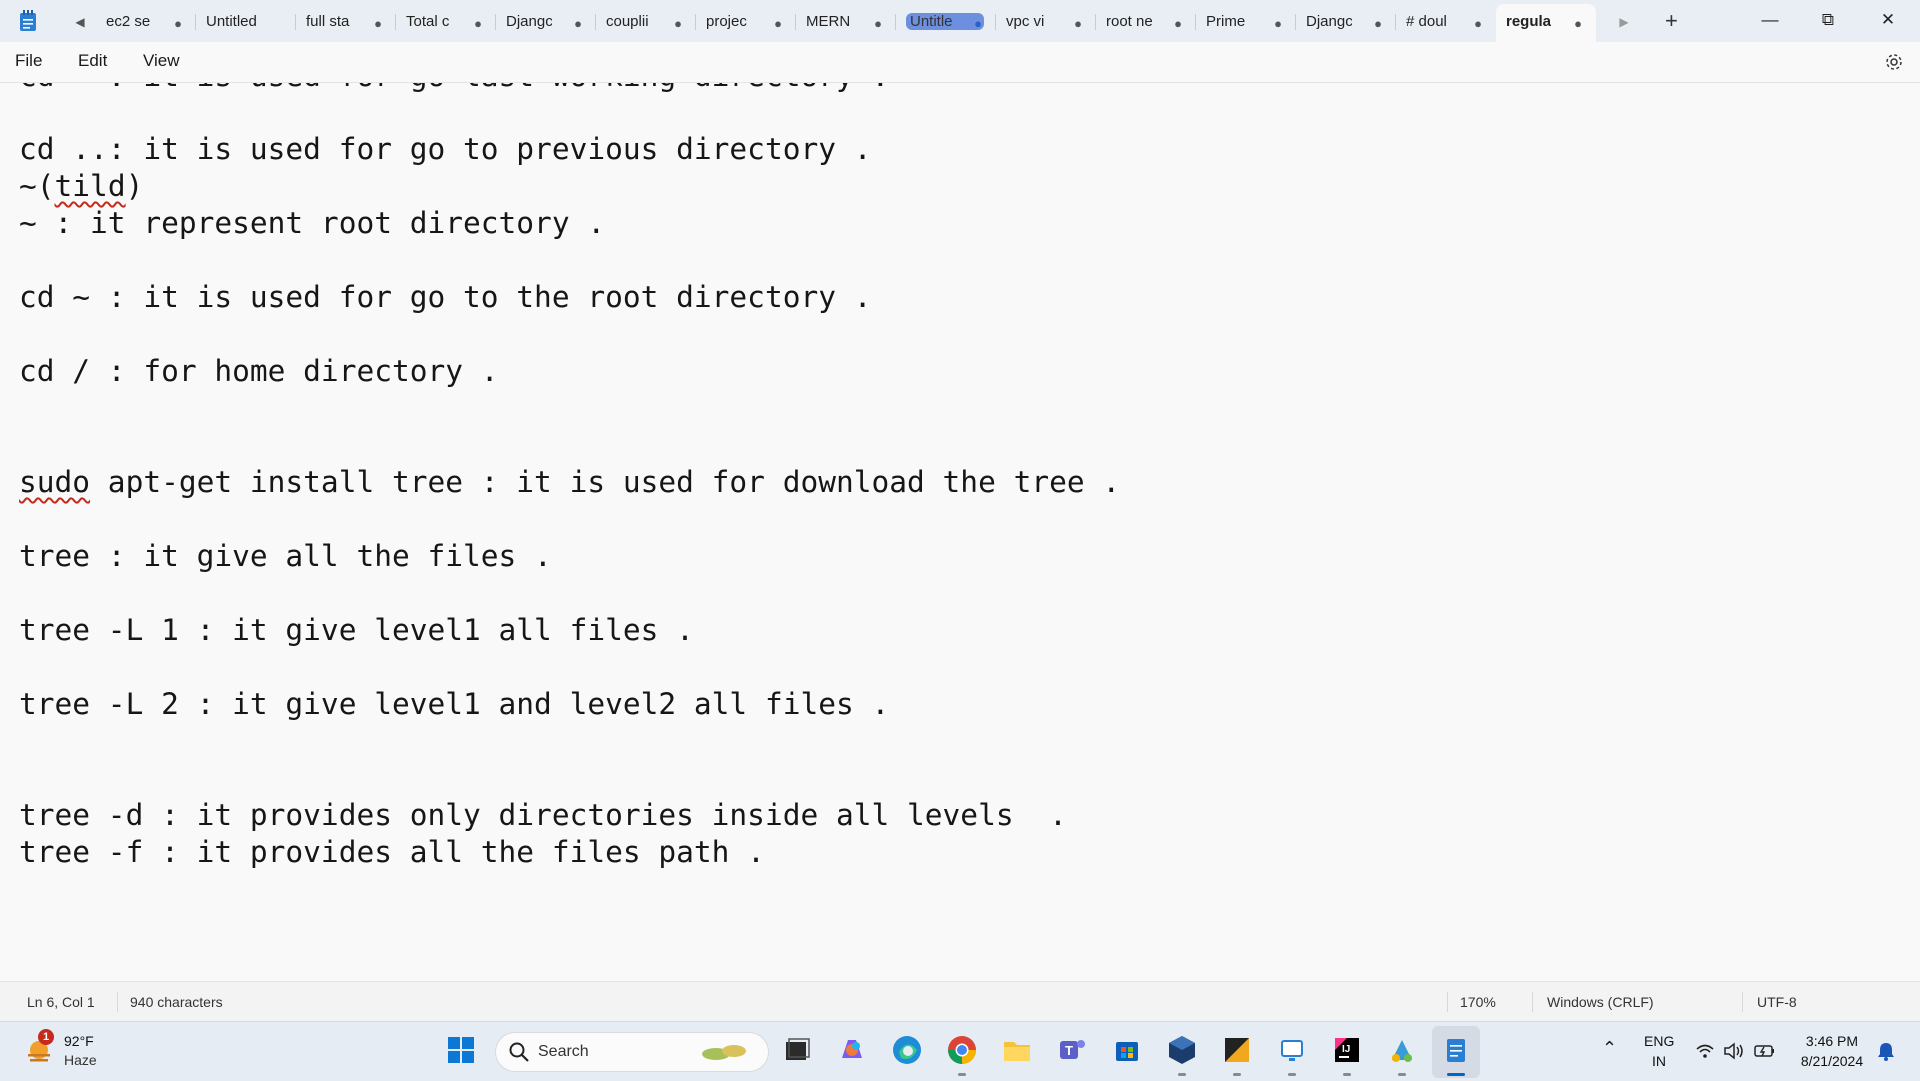 The height and width of the screenshot is (1081, 1920). I want to click on language-code: ENG, so click(1659, 1041).